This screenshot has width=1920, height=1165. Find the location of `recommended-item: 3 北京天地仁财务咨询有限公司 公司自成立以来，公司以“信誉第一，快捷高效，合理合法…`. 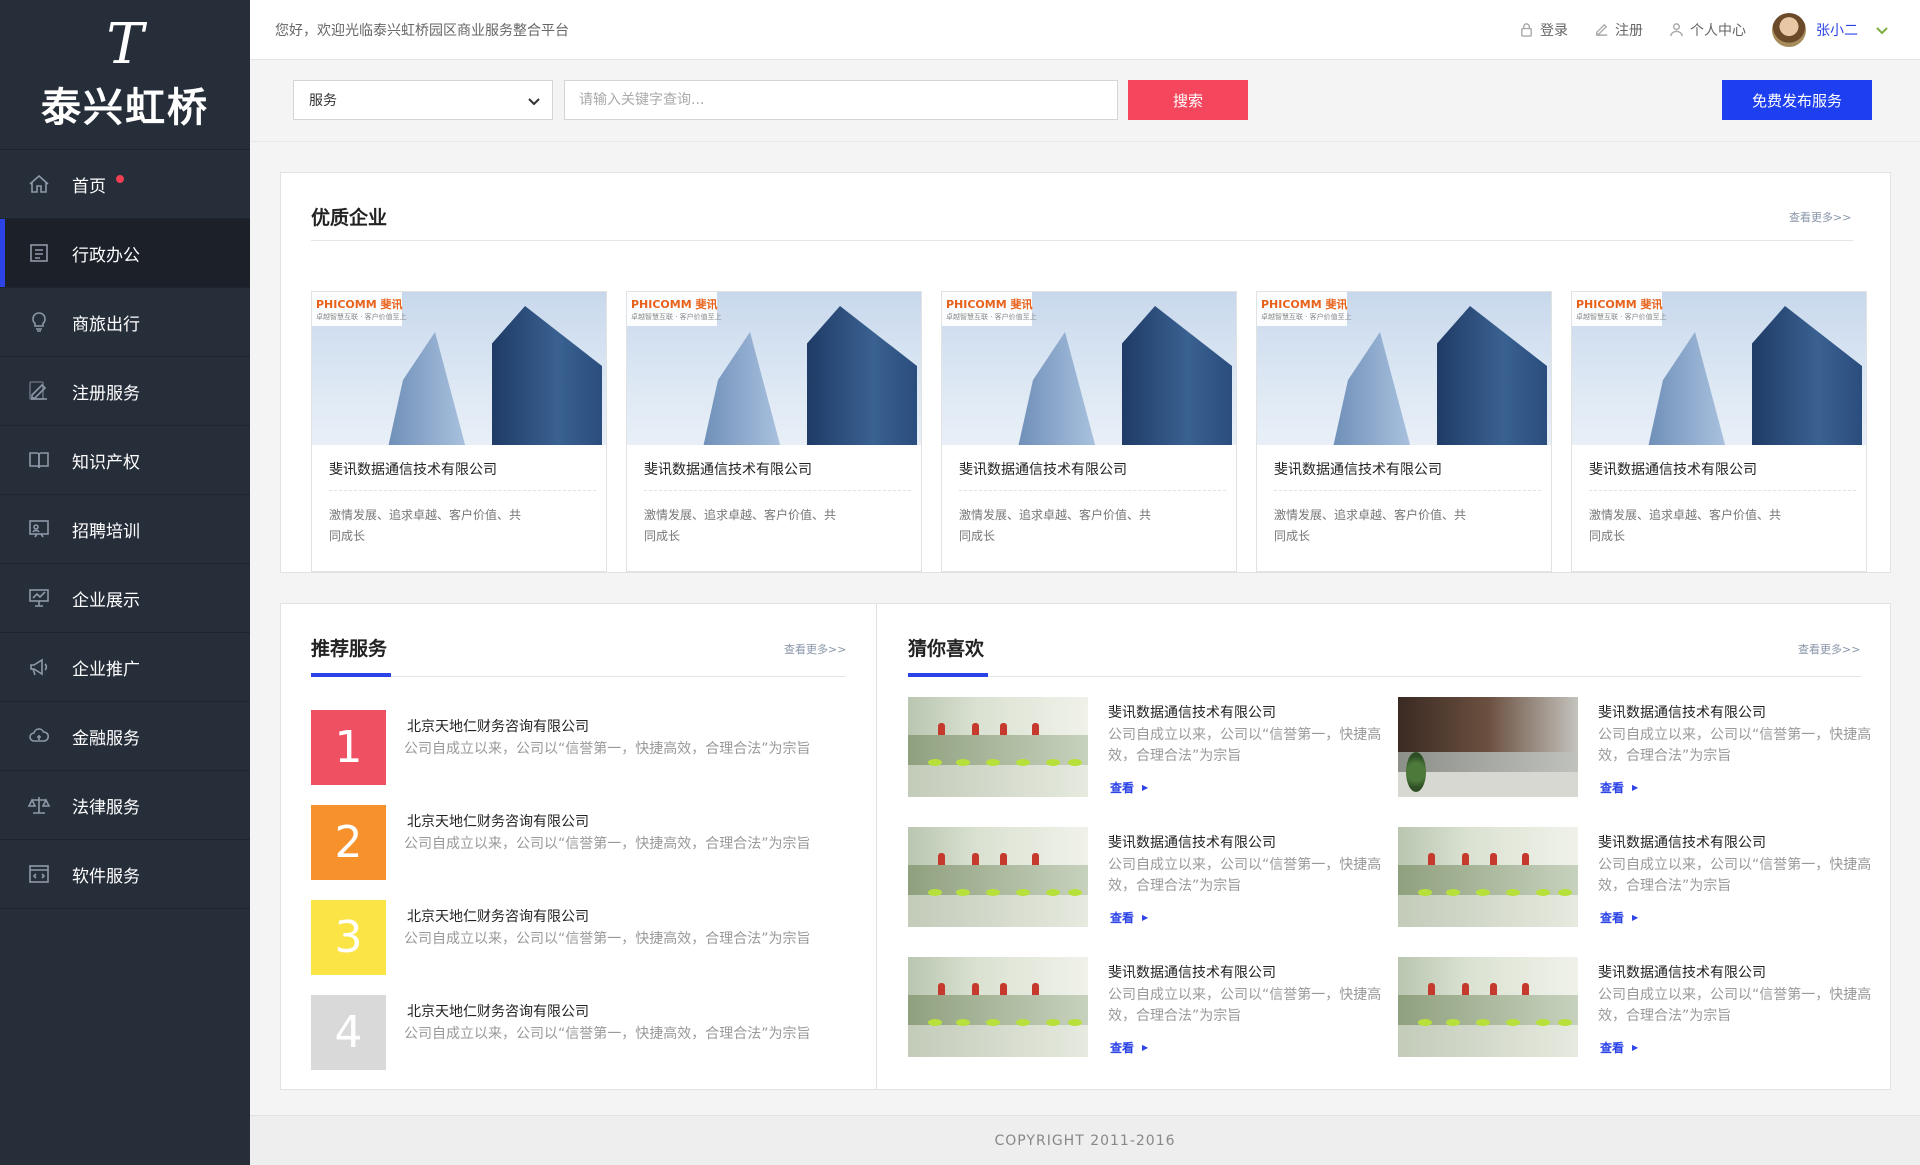

recommended-item: 3 北京天地仁财务咨询有限公司 公司自成立以来，公司以“信誉第一，快捷高效，合理合法… is located at coordinates (571, 938).